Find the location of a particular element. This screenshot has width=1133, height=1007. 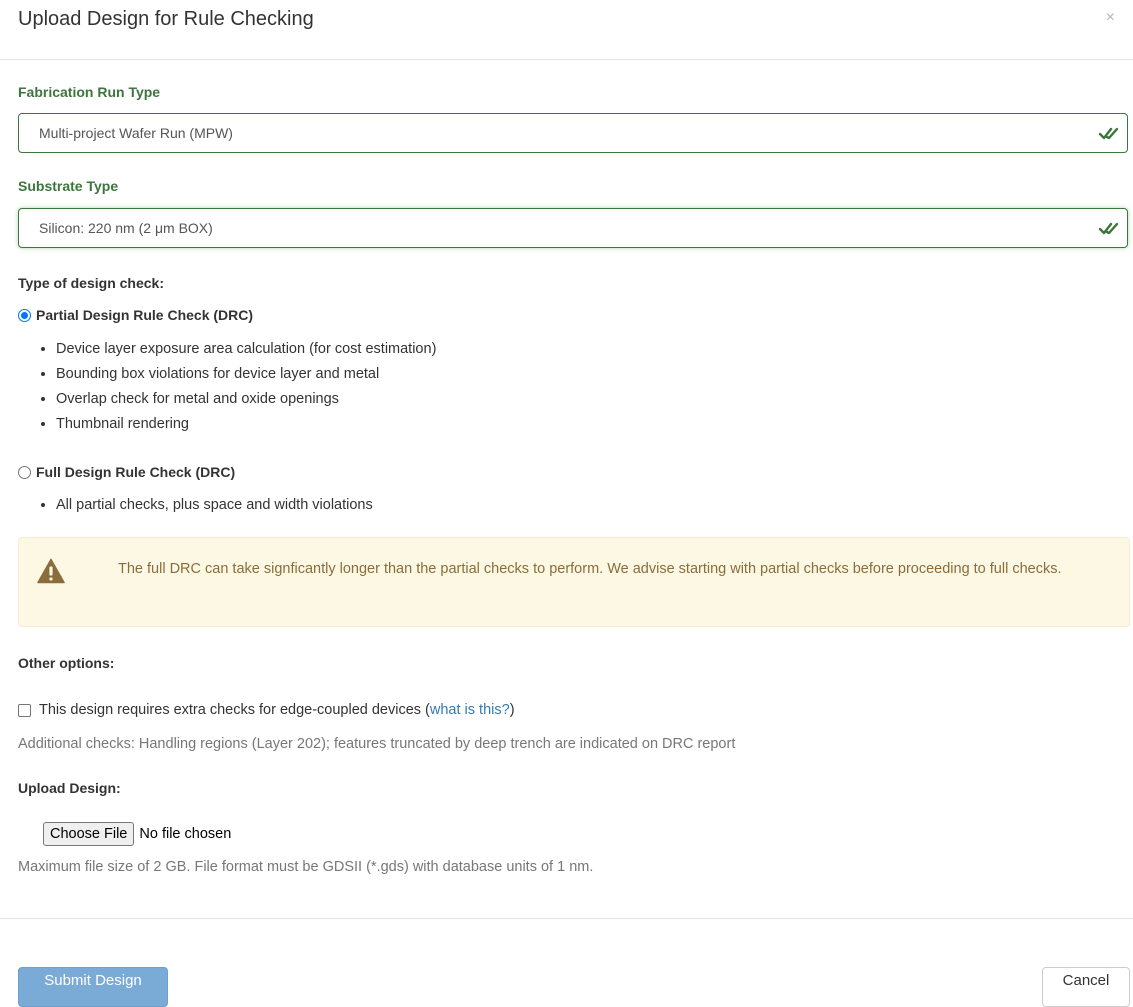

file-status: No file chosen is located at coordinates (185, 834).